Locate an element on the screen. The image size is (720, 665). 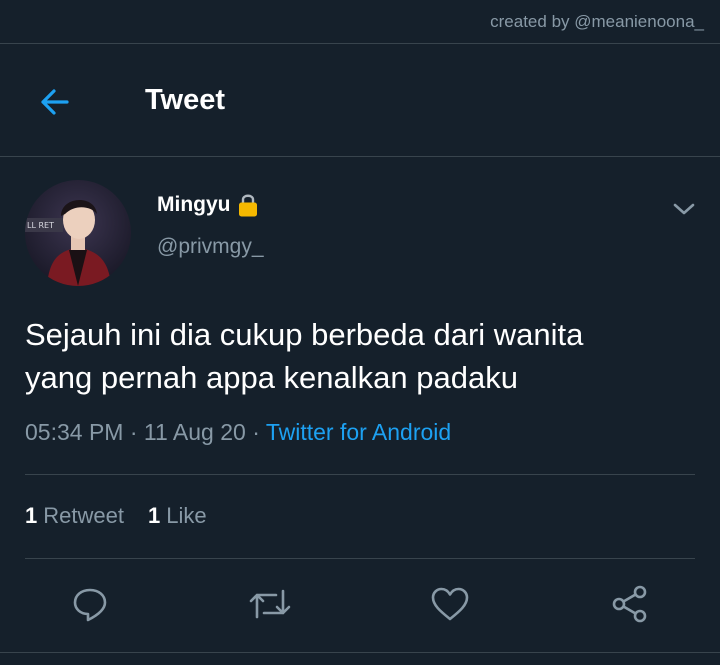
share-icon is located at coordinates (629, 604).